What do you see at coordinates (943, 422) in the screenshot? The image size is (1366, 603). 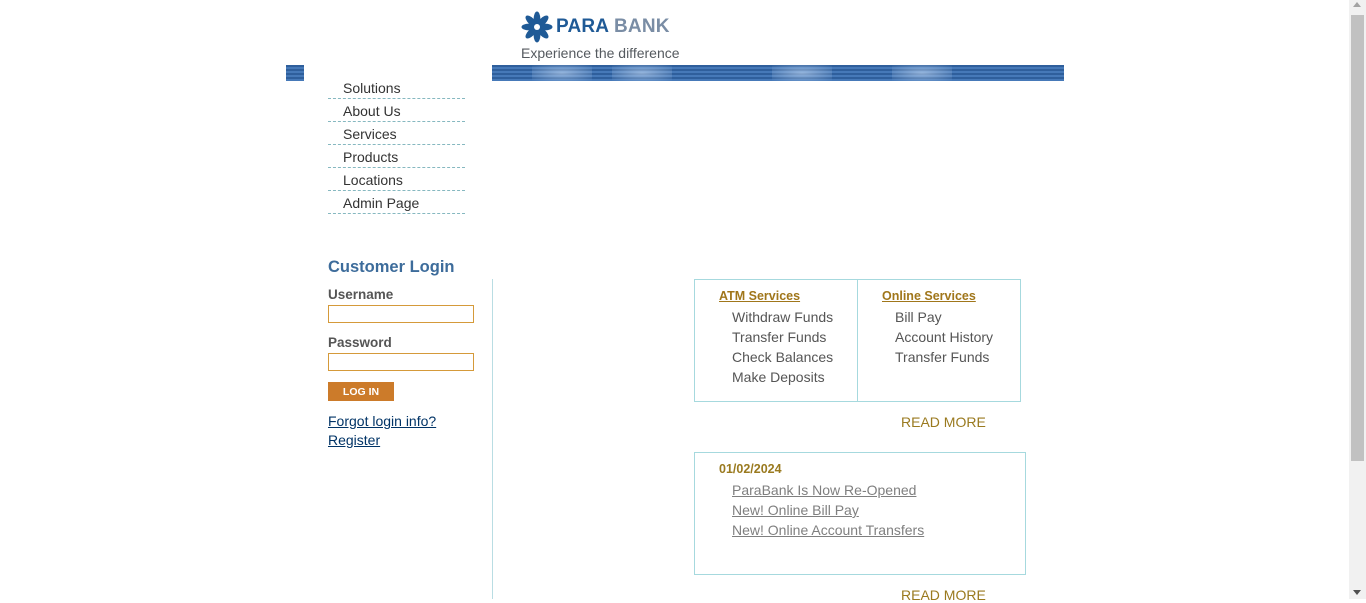 I see `services-read-more-link: READ MORE` at bounding box center [943, 422].